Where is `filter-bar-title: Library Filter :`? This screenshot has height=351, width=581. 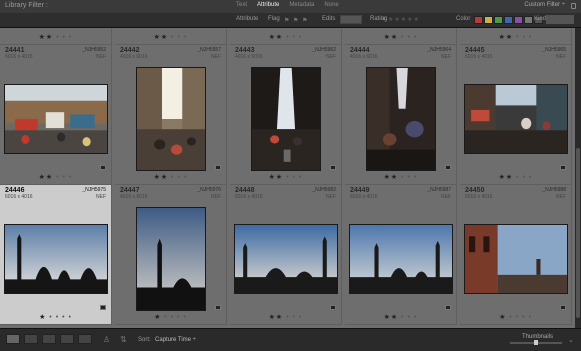
filter-bar-title: Library Filter : is located at coordinates (26, 5).